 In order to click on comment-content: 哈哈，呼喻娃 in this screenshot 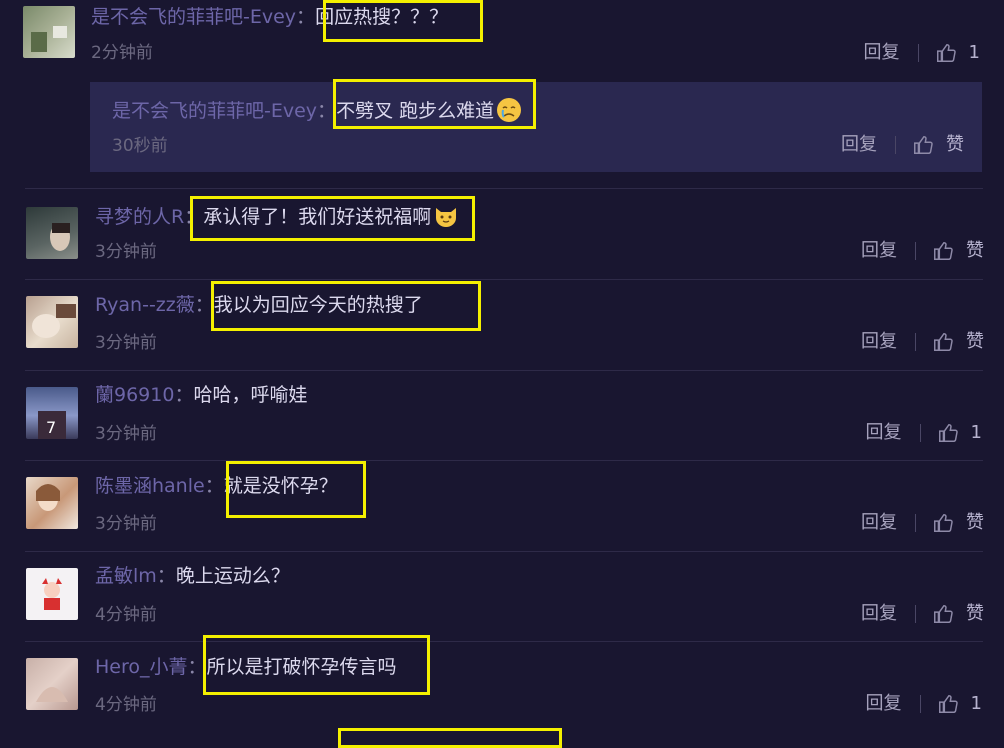, I will do `click(250, 395)`.